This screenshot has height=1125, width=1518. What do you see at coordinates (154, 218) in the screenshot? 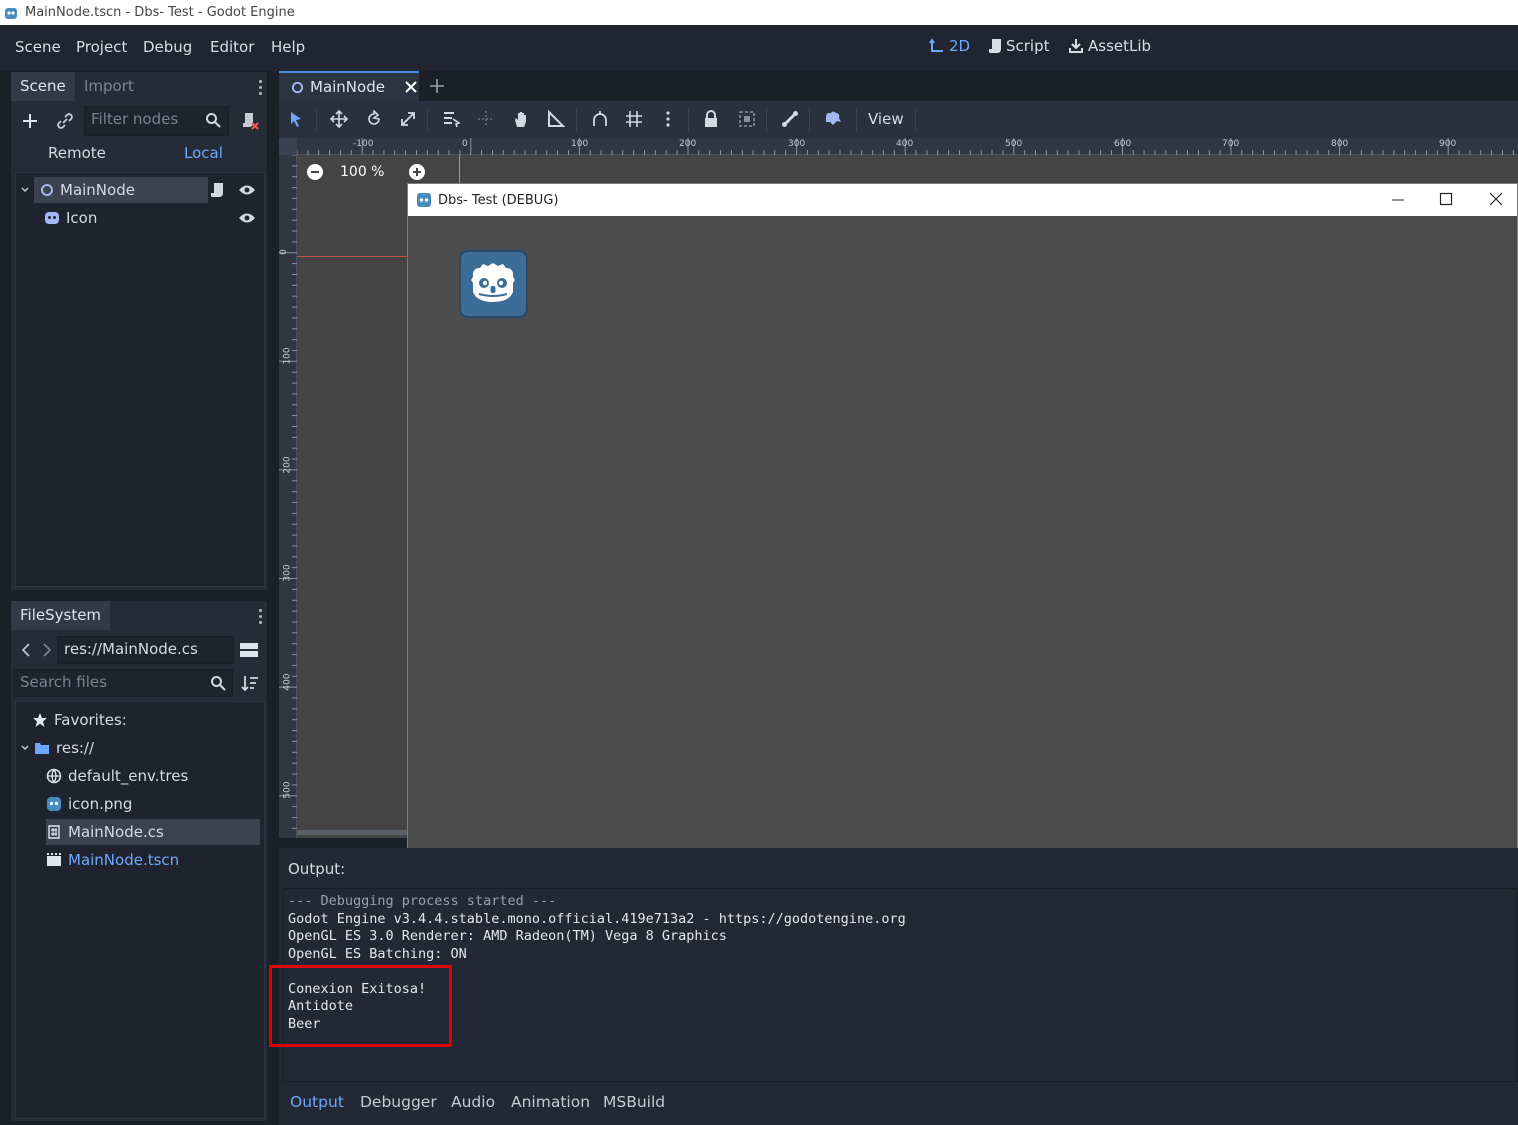
I see `tree-node-icon: Icon` at bounding box center [154, 218].